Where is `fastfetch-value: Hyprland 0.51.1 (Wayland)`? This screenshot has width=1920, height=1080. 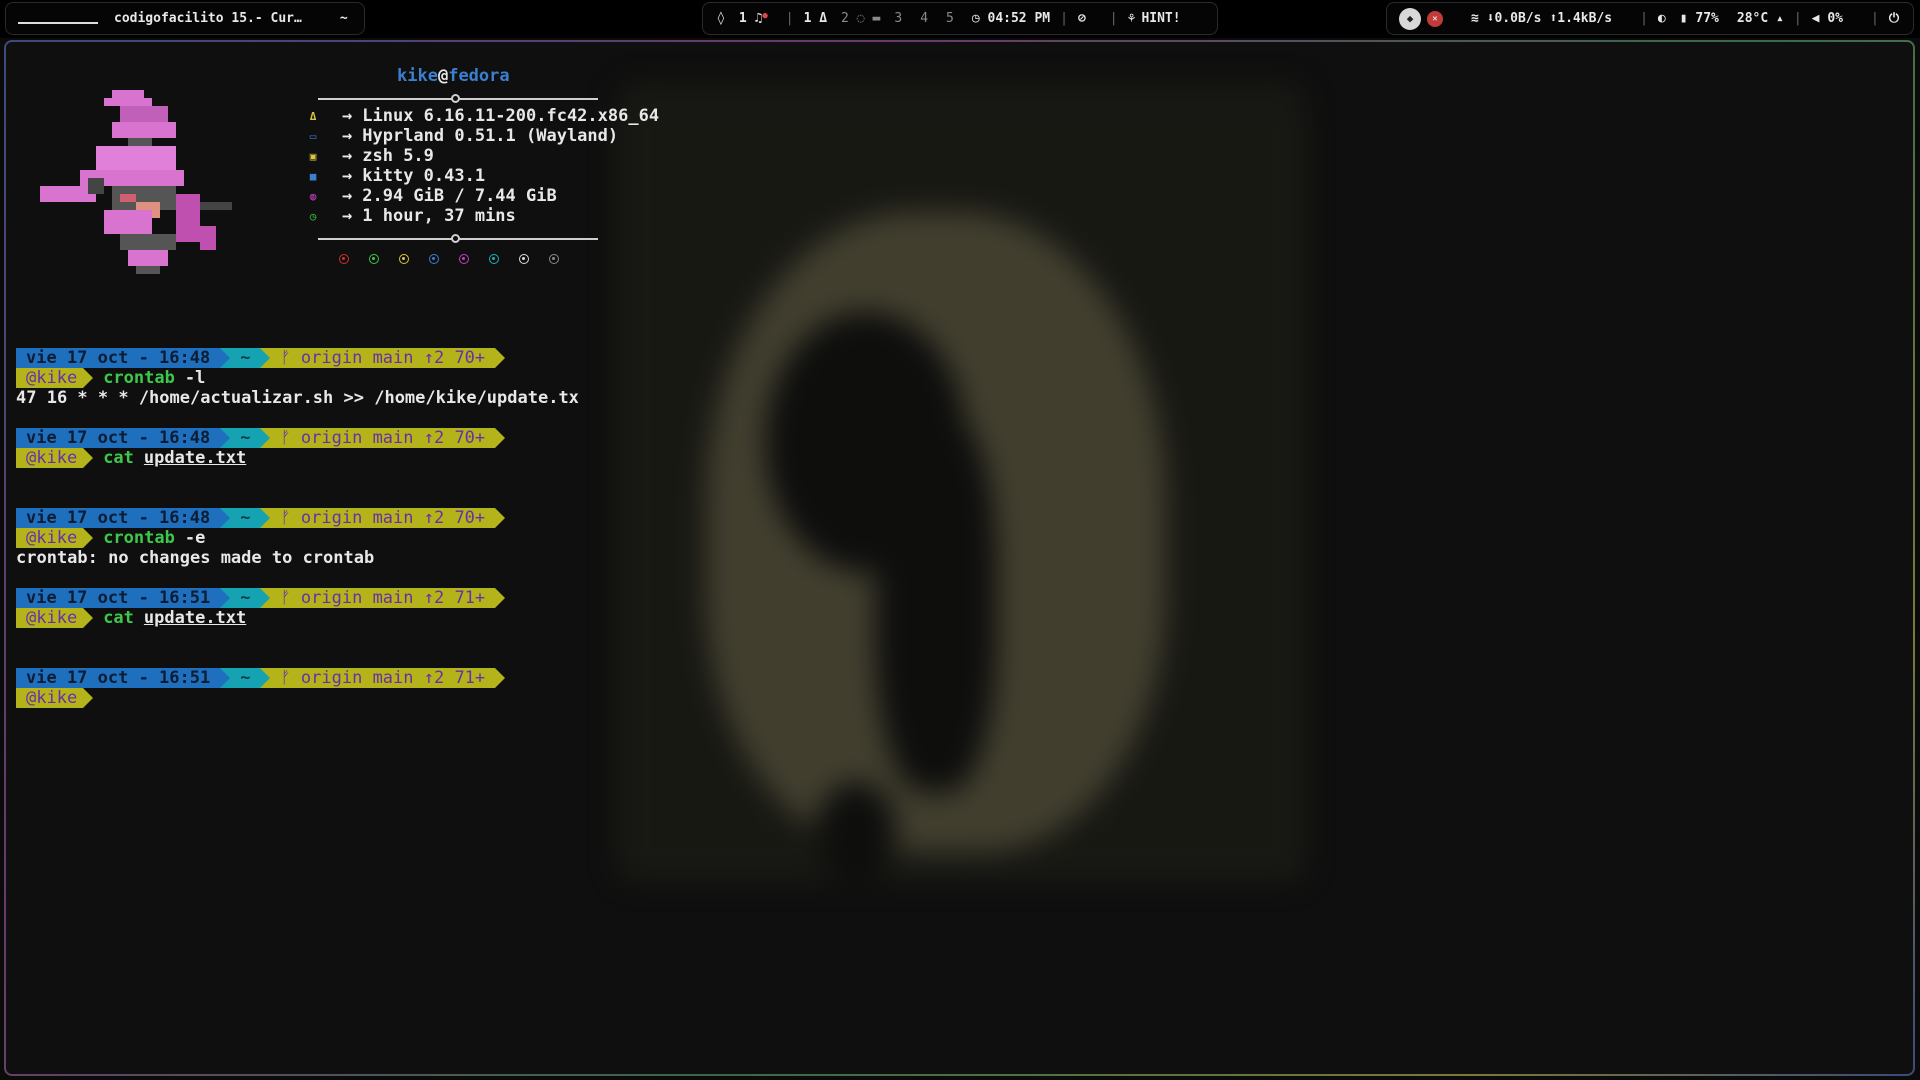
fastfetch-value: Hyprland 0.51.1 (Wayland) is located at coordinates (490, 136).